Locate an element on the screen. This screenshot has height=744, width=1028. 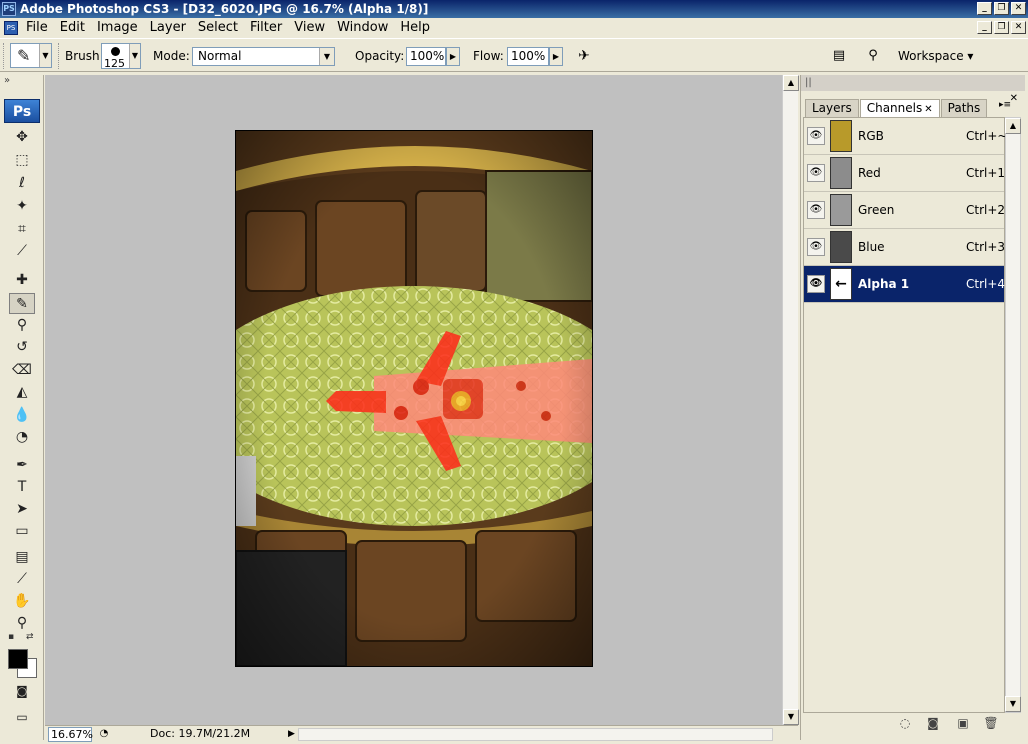
type-tool-icon: T is located at coordinates (22, 487).